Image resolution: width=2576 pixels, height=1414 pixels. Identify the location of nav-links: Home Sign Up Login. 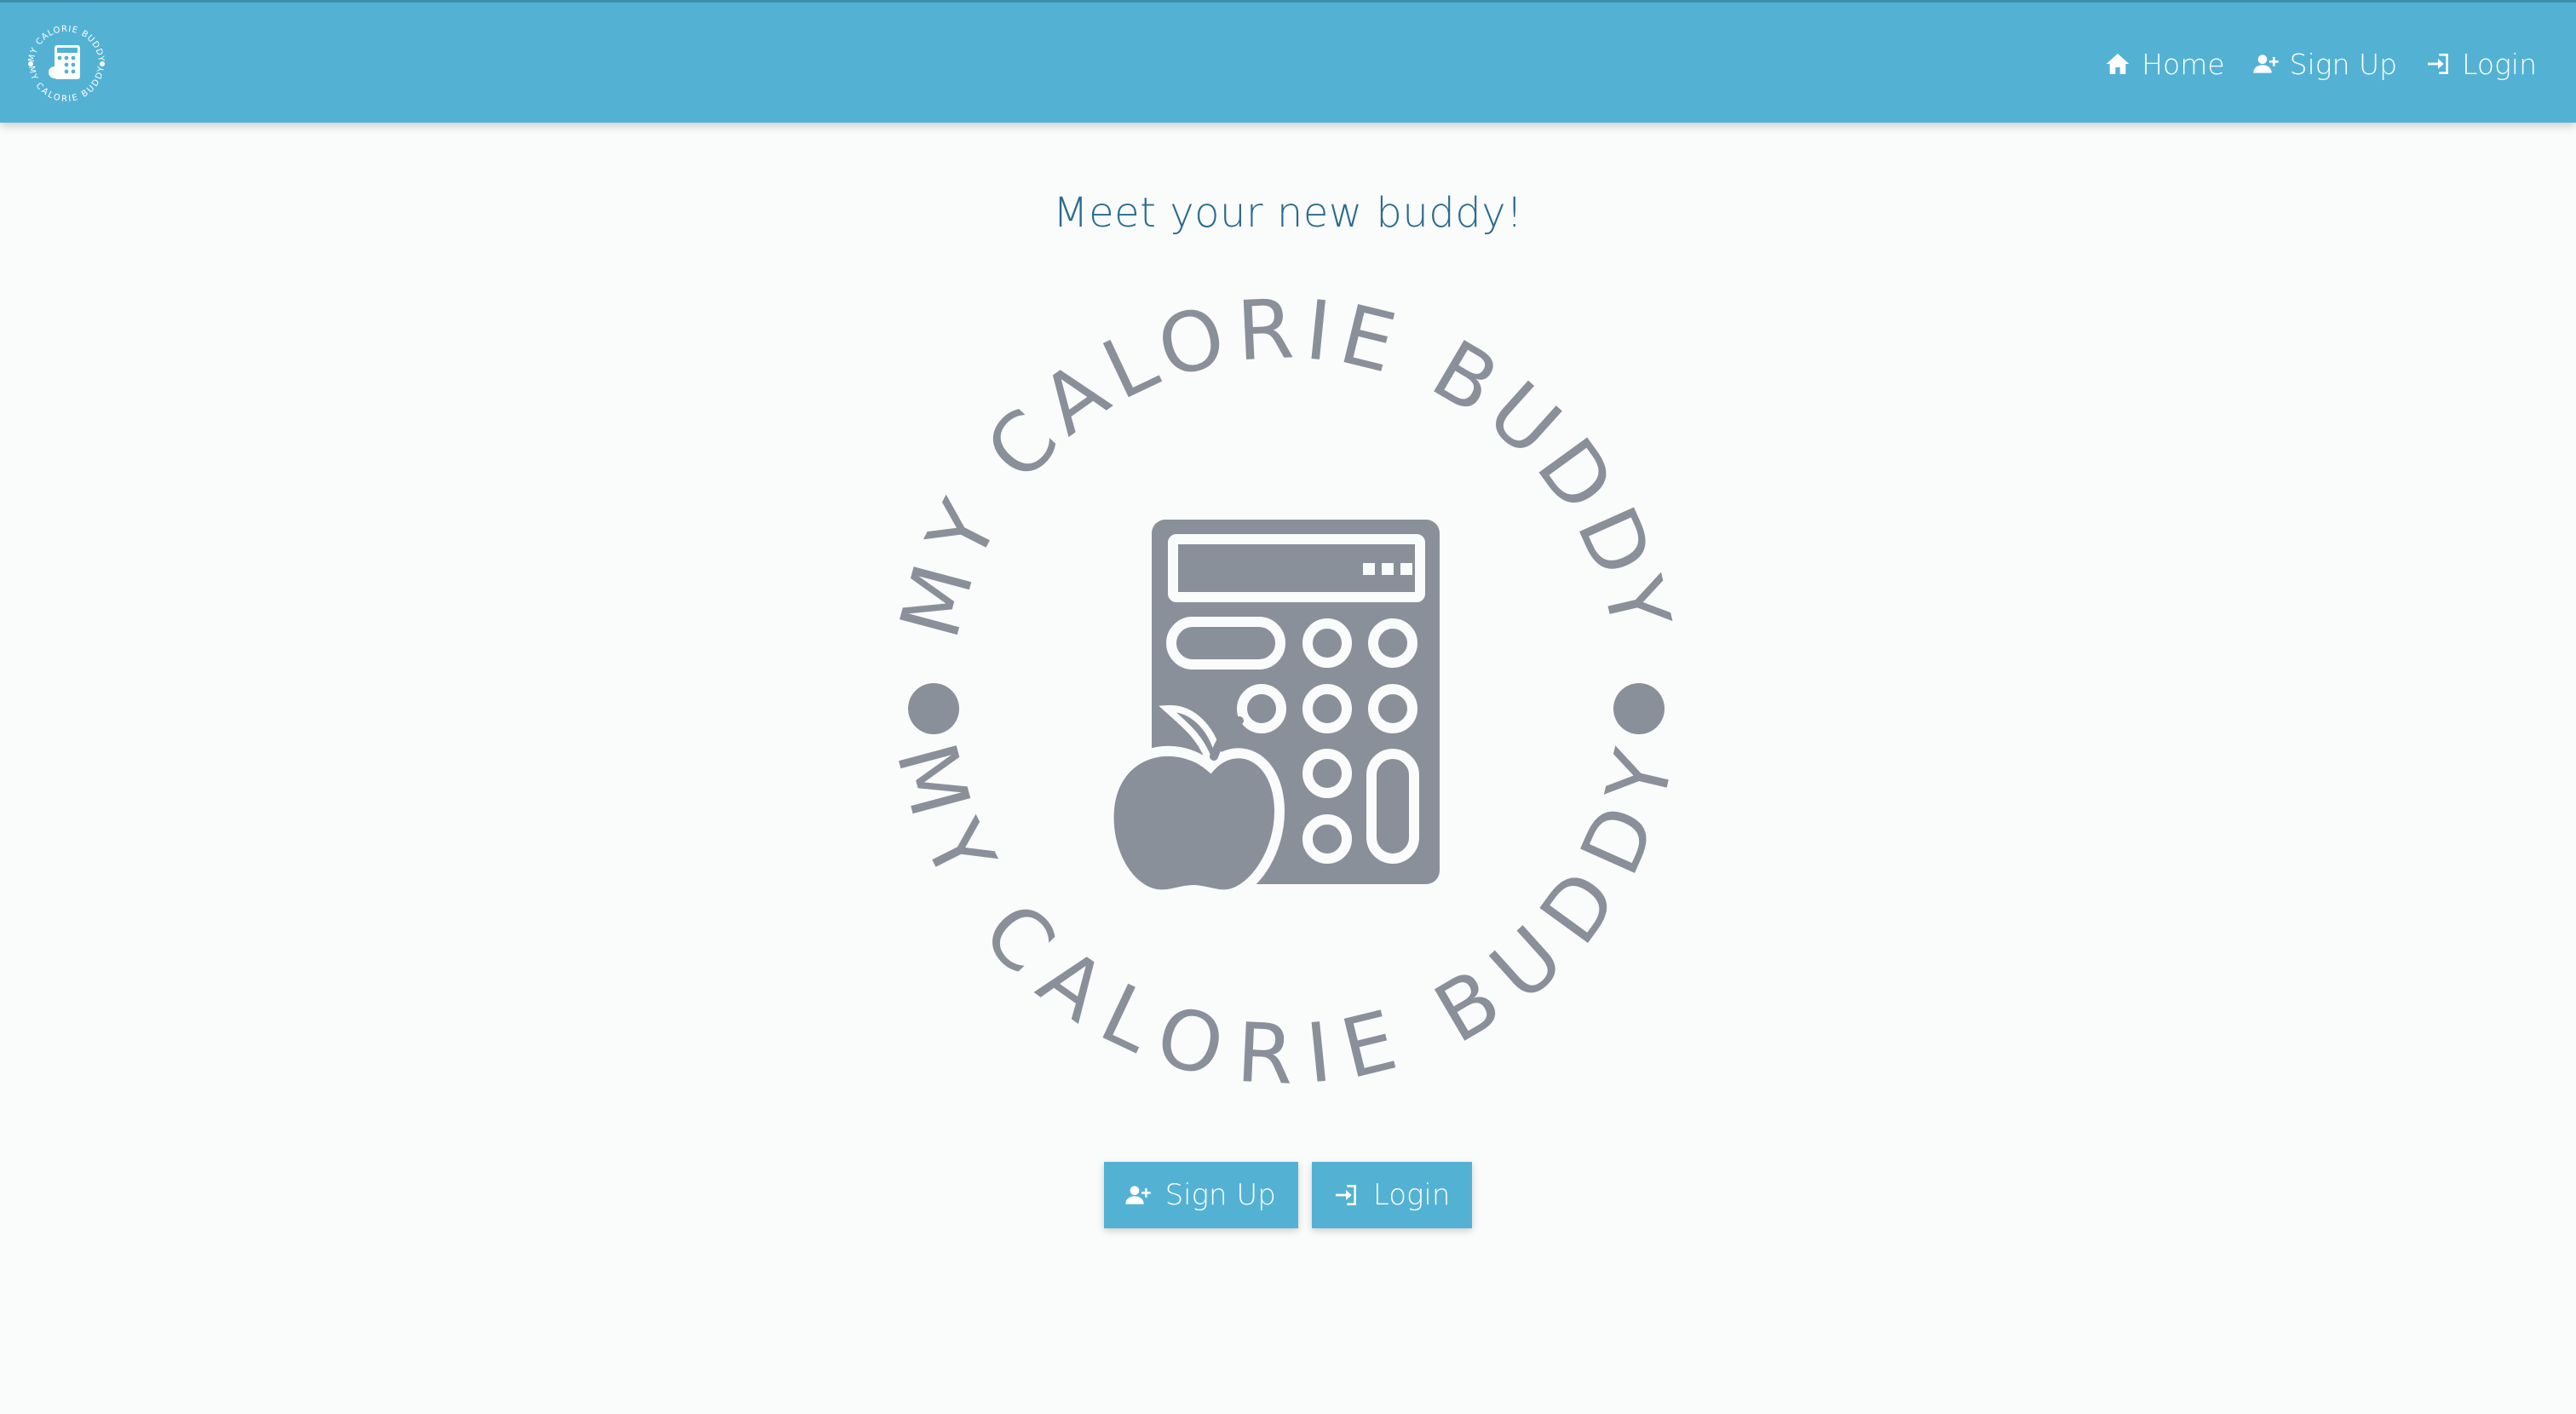
(2320, 64).